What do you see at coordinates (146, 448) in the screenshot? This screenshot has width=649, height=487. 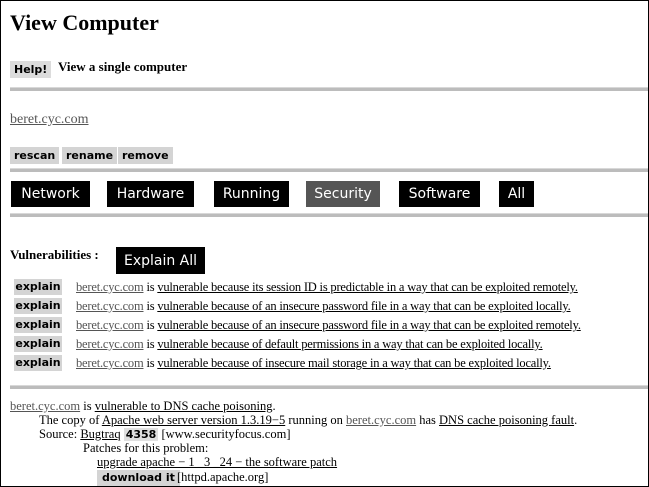 I see `patches-label: Patches for this problem:` at bounding box center [146, 448].